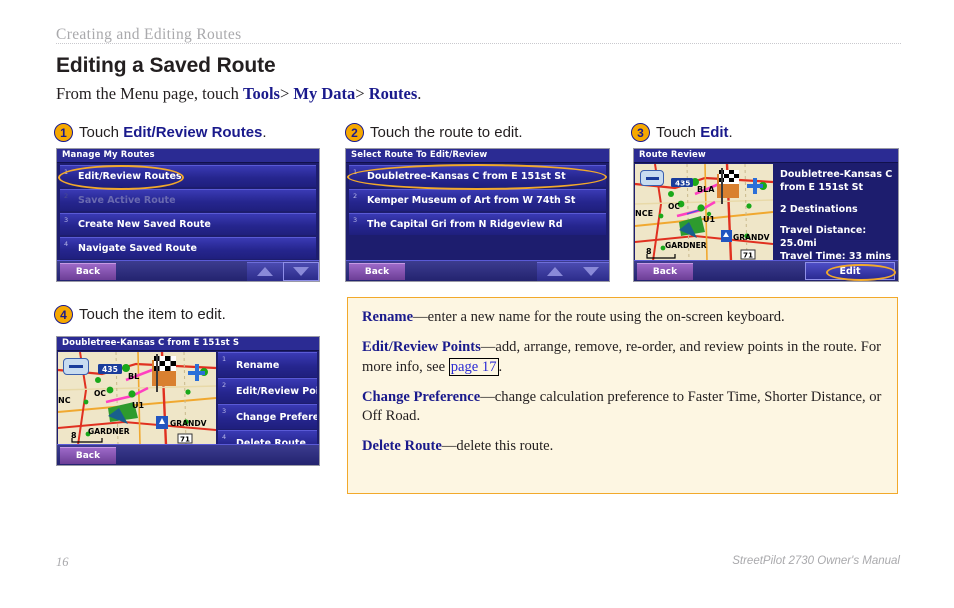 This screenshot has width=954, height=608. What do you see at coordinates (267, 364) in the screenshot?
I see `list-item: 1 Rename` at bounding box center [267, 364].